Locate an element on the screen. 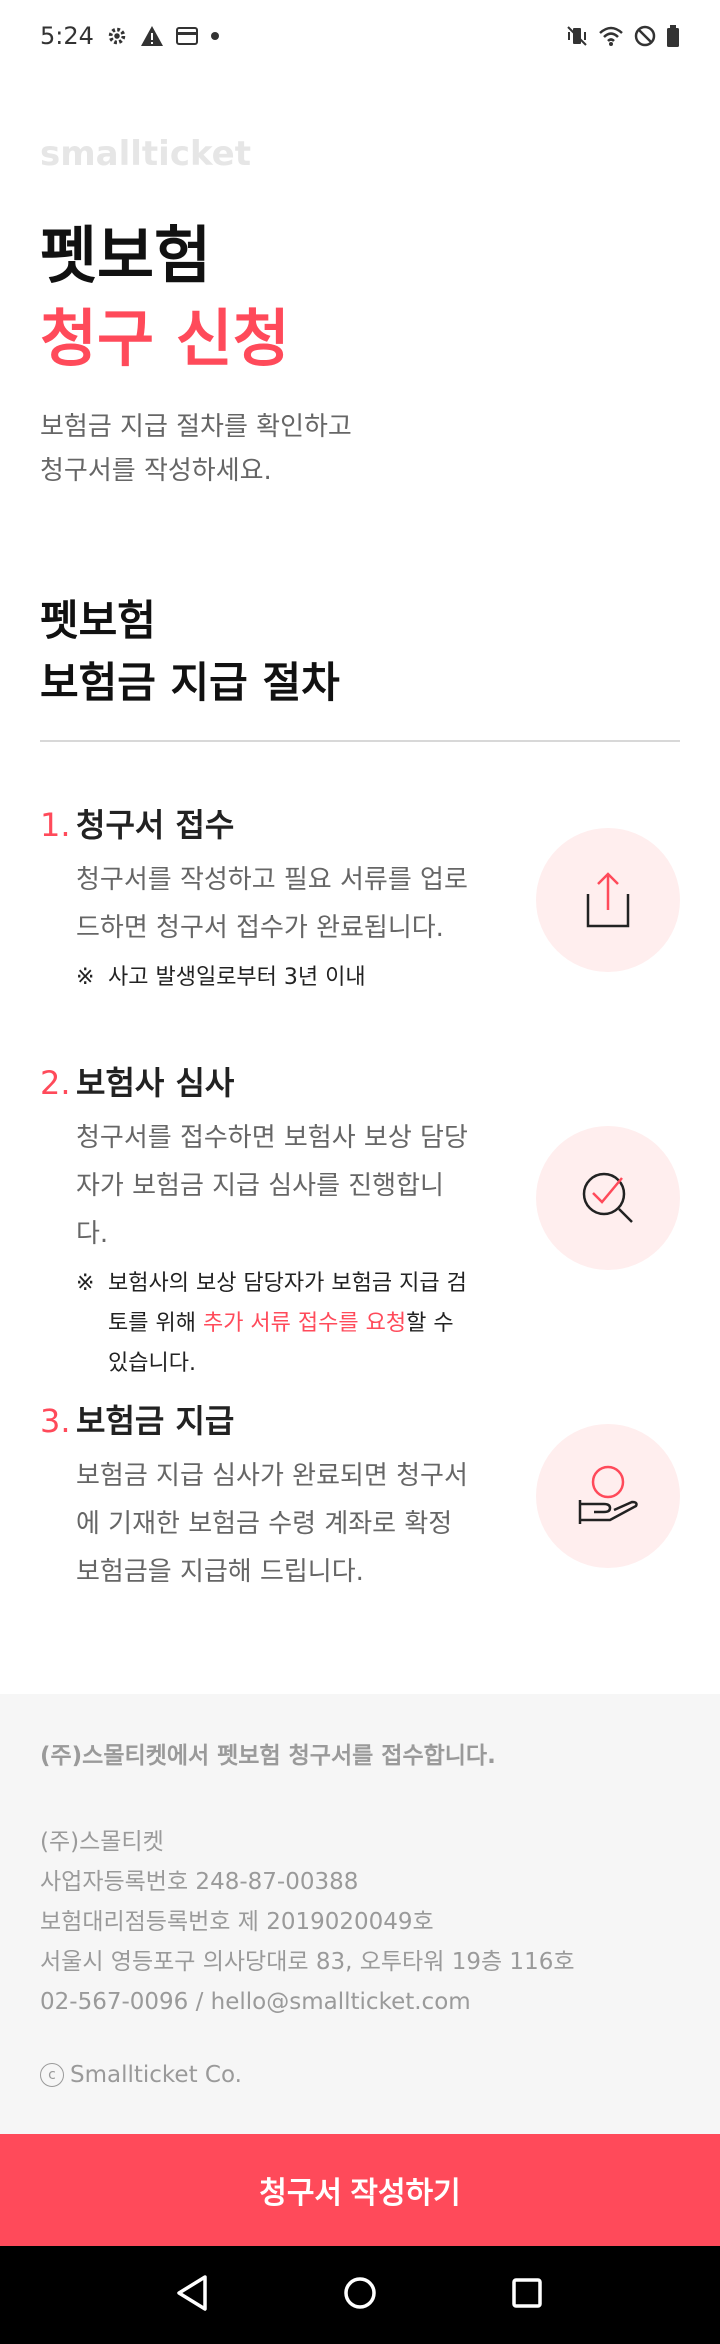 This screenshot has width=720, height=2344. home-icon is located at coordinates (360, 2295).